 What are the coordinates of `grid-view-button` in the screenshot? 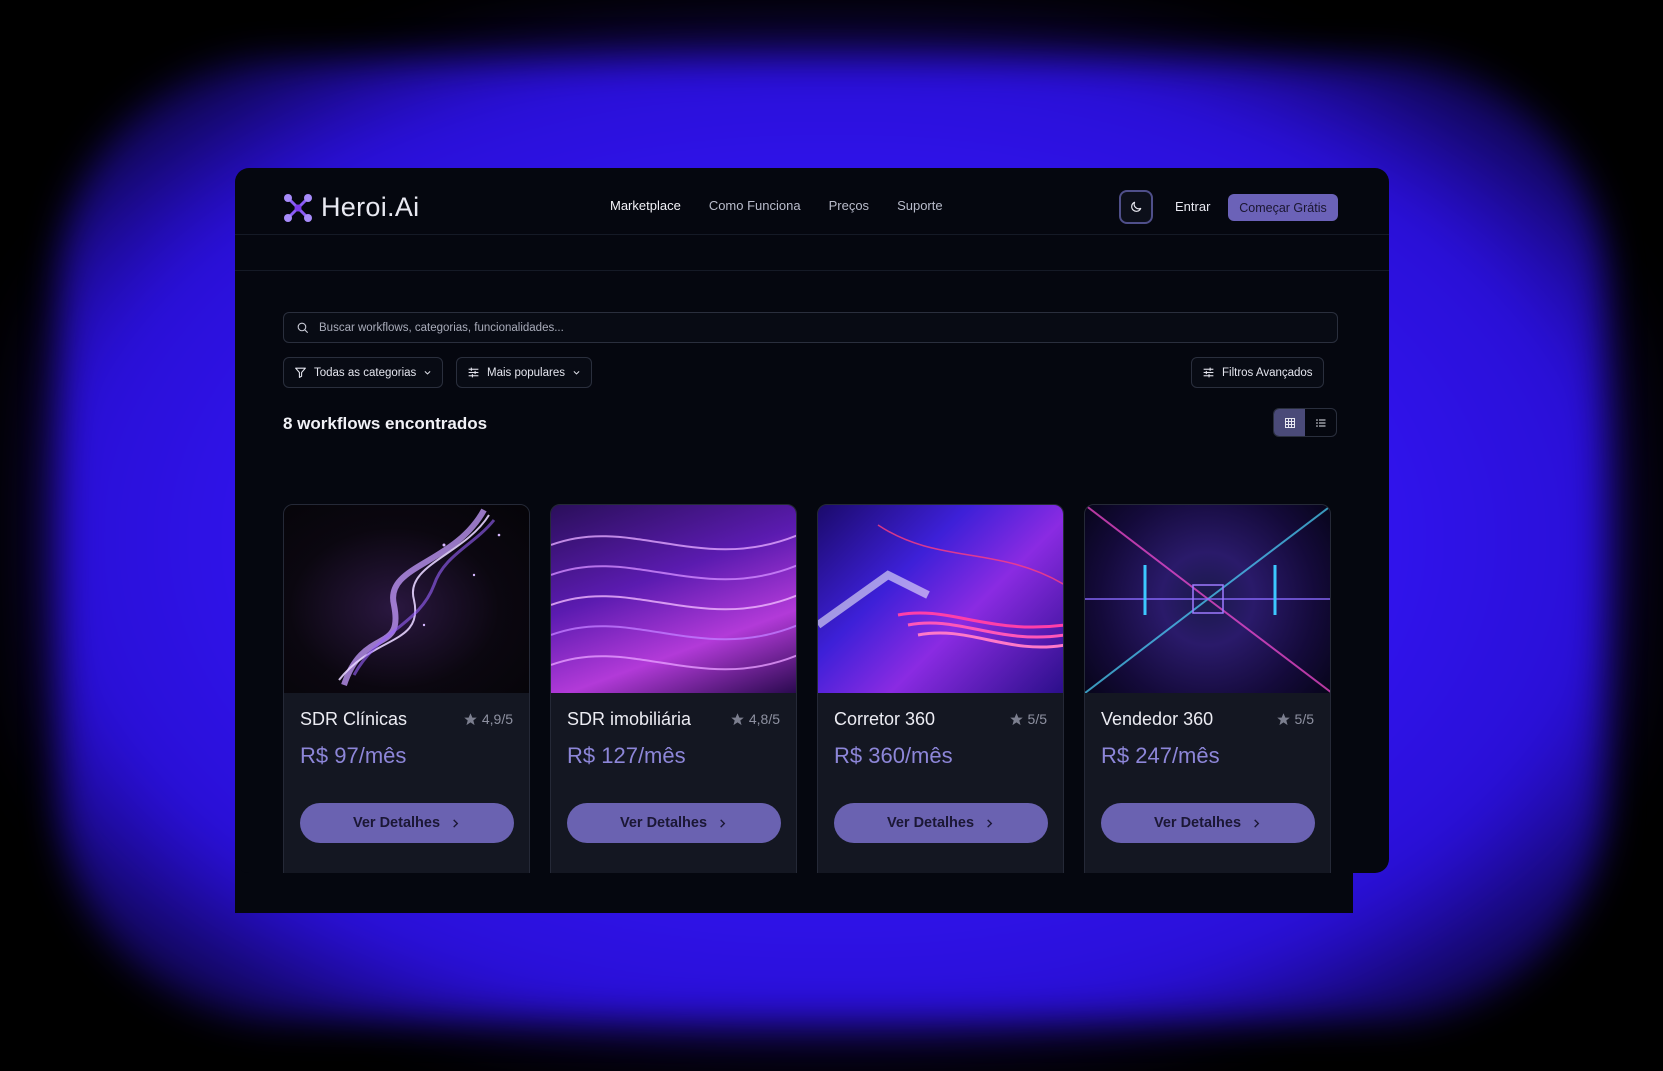 It's located at (1289, 422).